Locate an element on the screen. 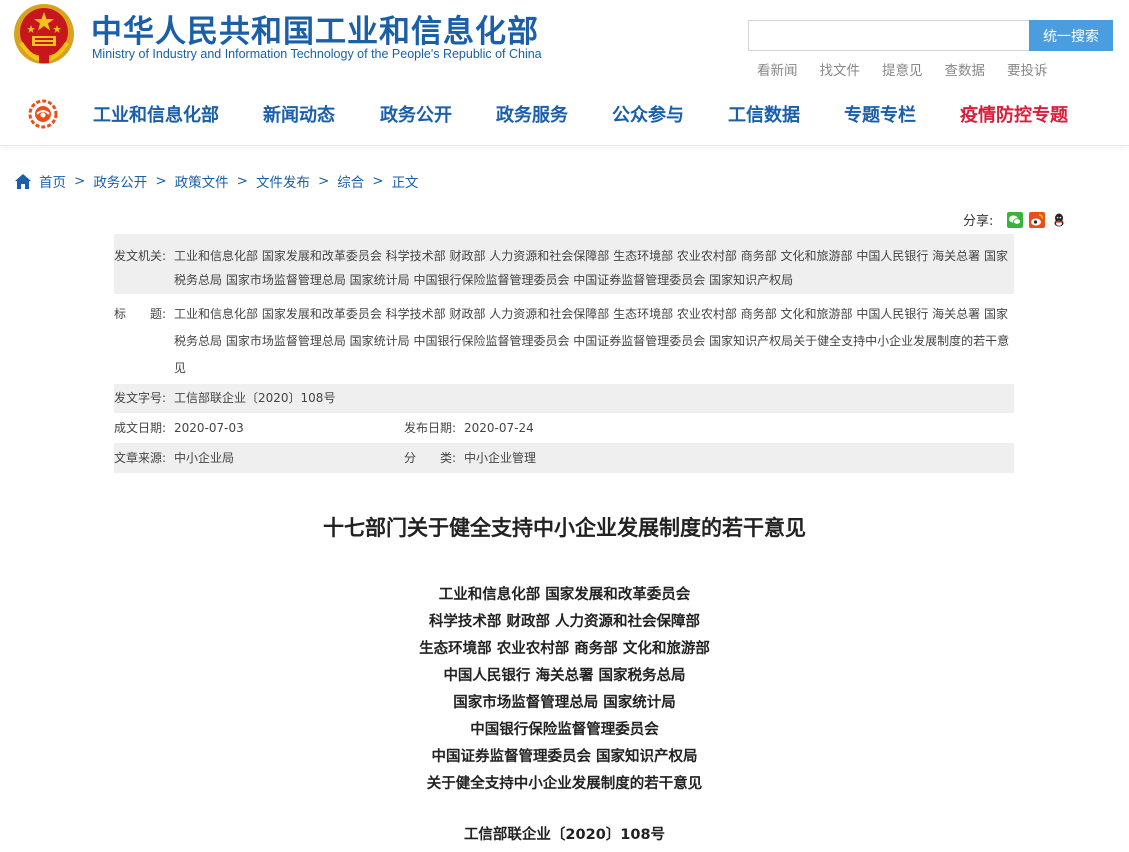 The image size is (1129, 852). meta-category-value: 中小企业管理 is located at coordinates (500, 458).